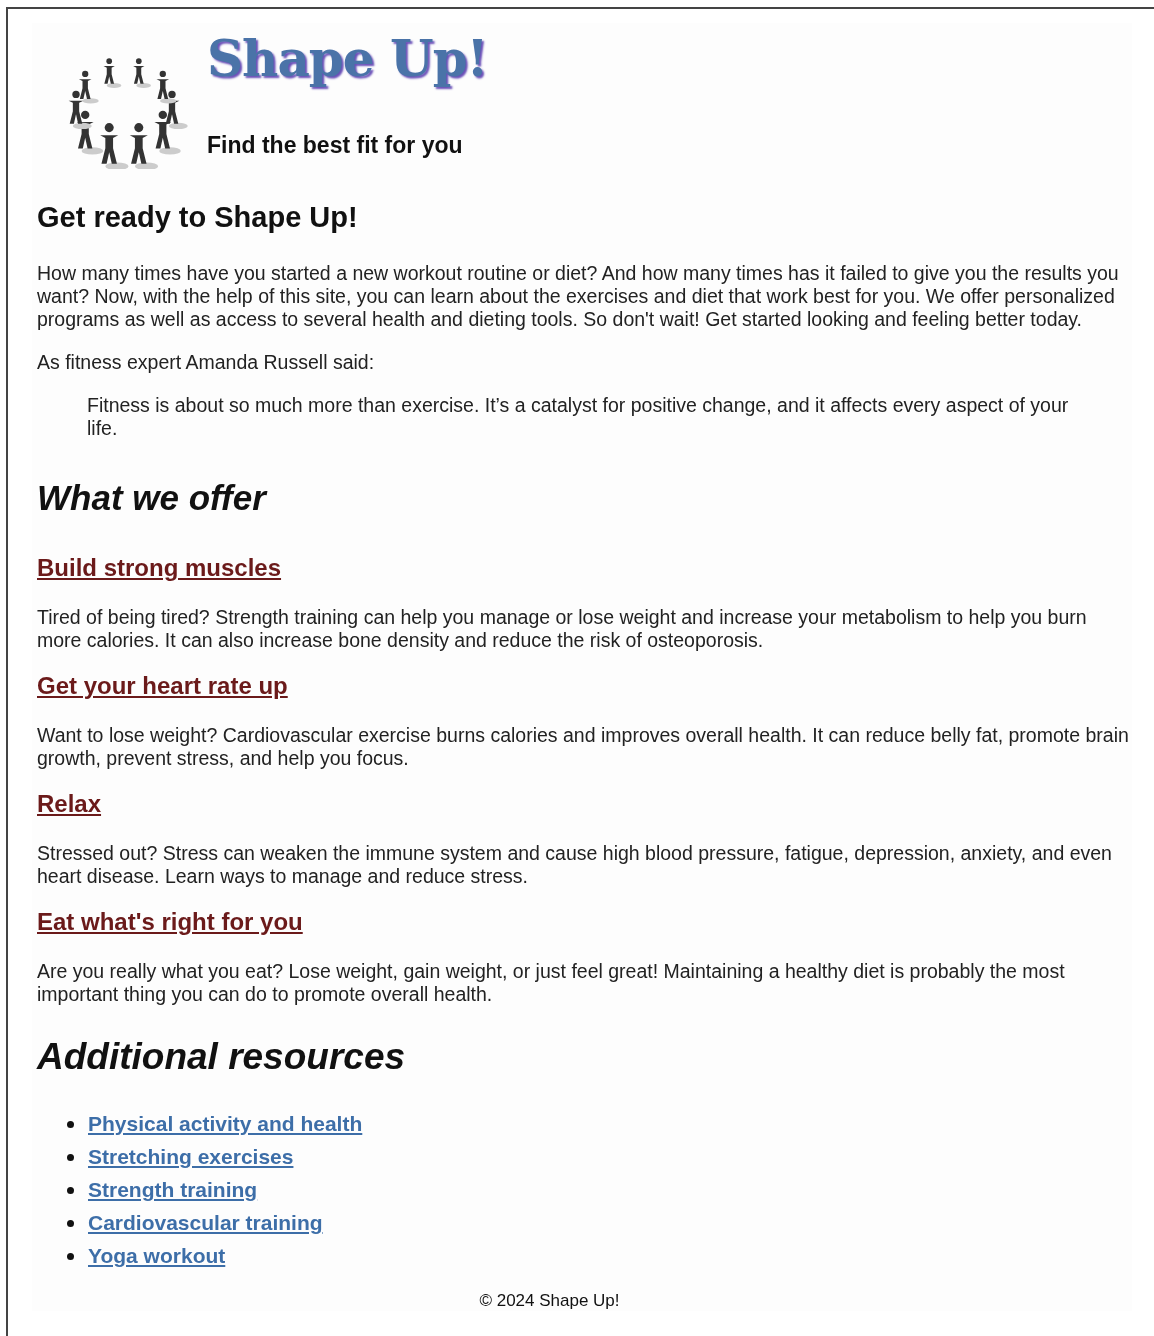 The width and height of the screenshot is (1154, 1336). What do you see at coordinates (157, 1256) in the screenshot?
I see `resource-link: Yoga workout` at bounding box center [157, 1256].